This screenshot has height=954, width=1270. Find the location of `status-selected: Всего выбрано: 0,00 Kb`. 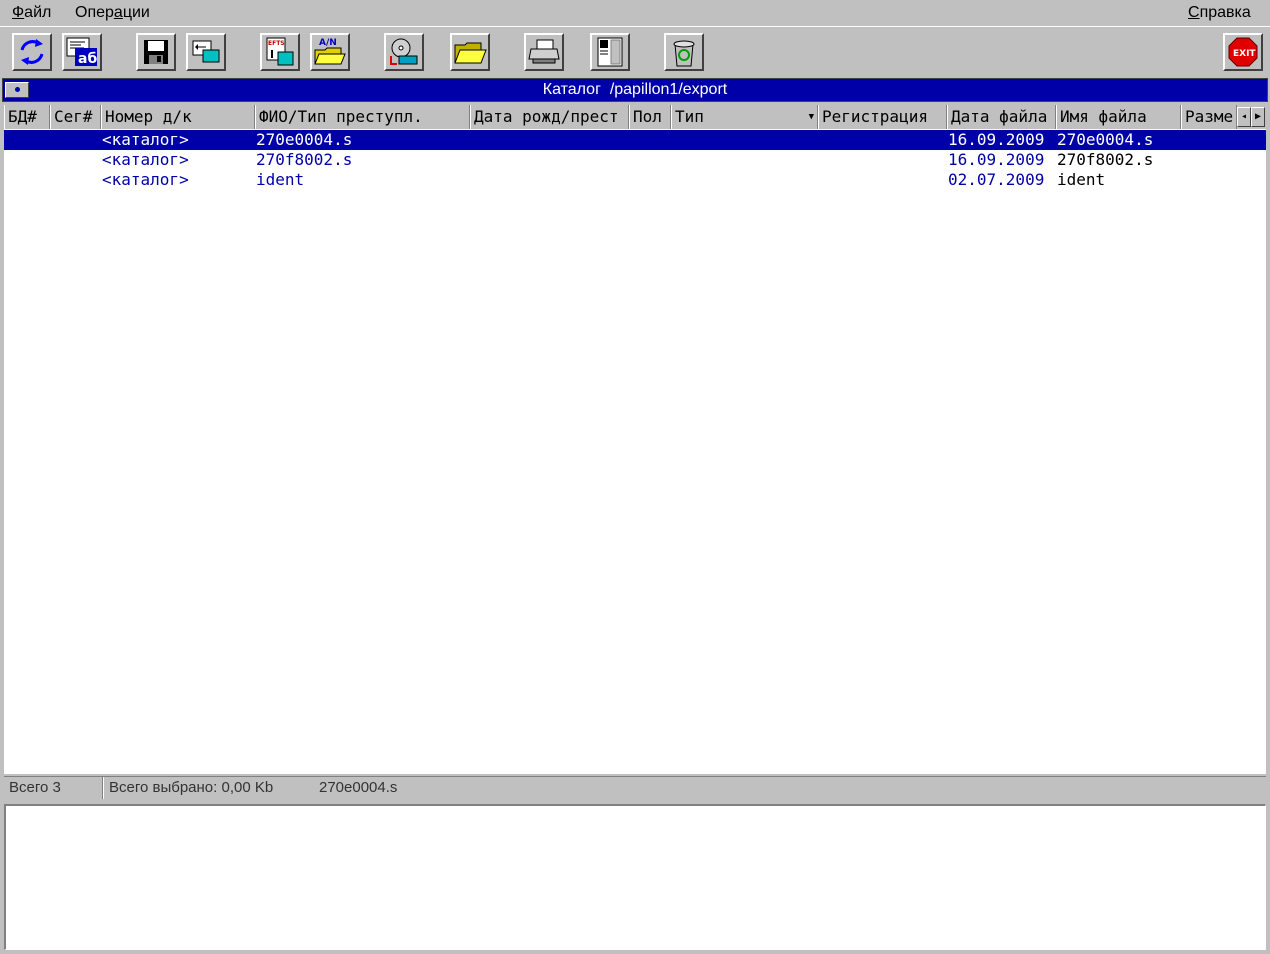

status-selected: Всего выбрано: 0,00 Kb is located at coordinates (191, 787).